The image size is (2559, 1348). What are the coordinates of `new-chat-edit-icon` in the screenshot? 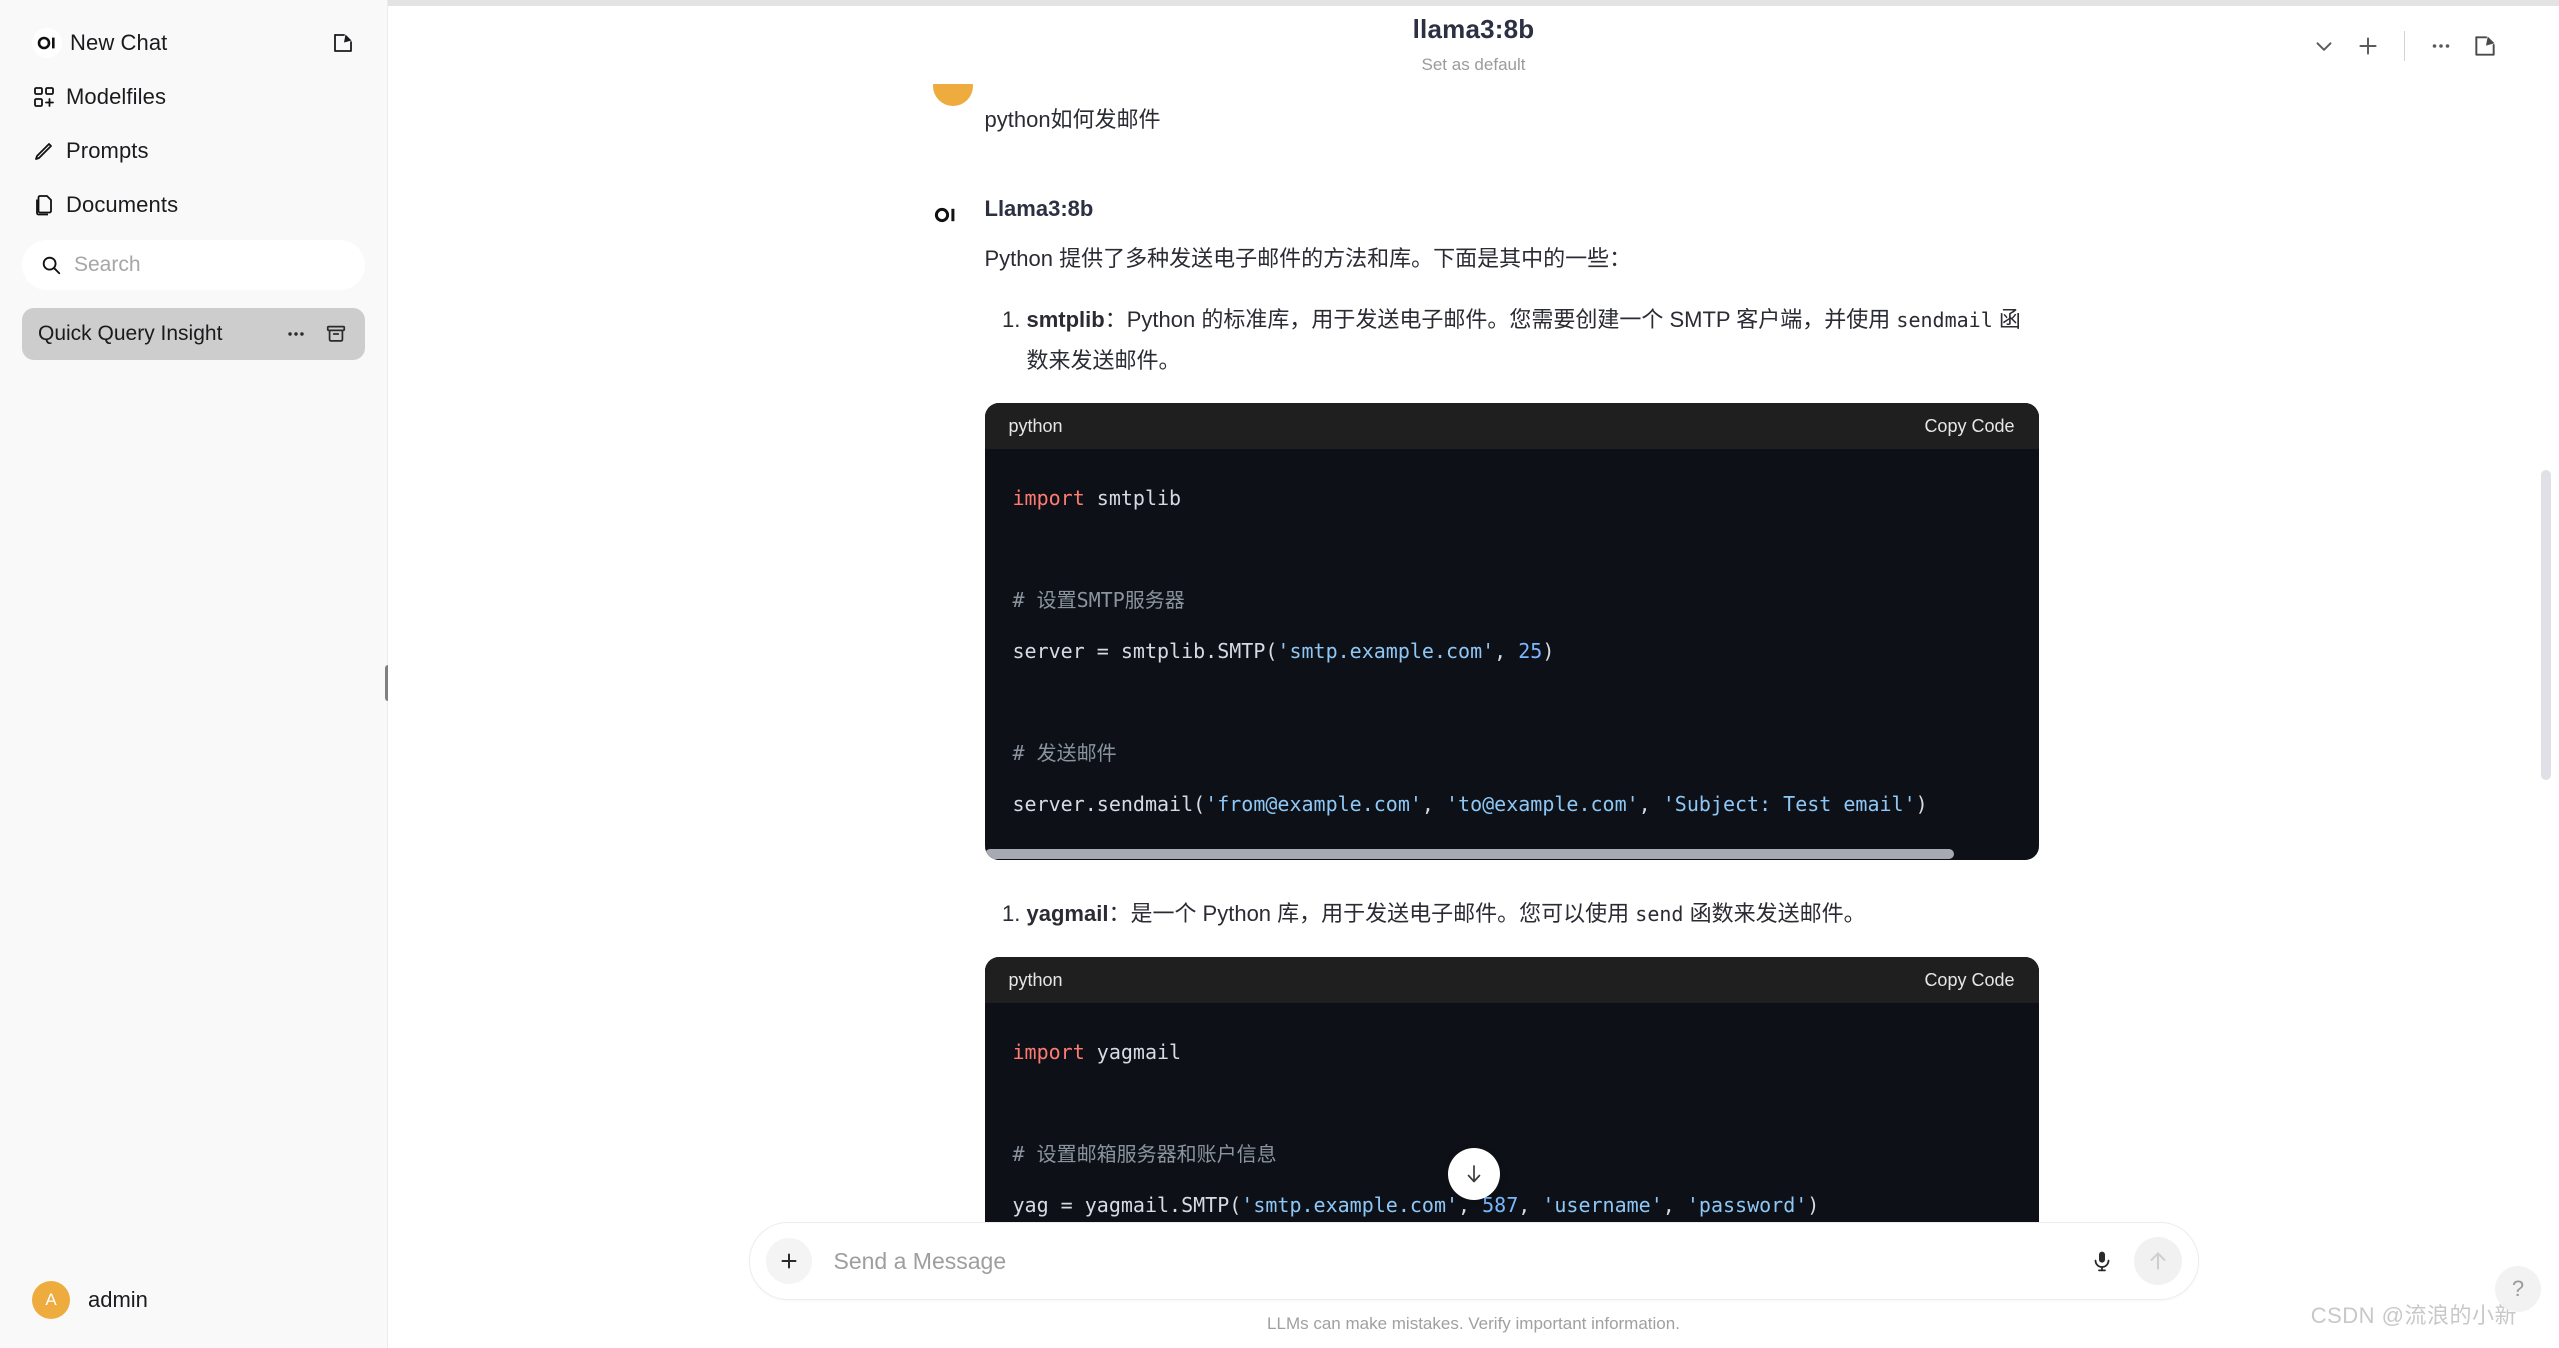 It's located at (343, 43).